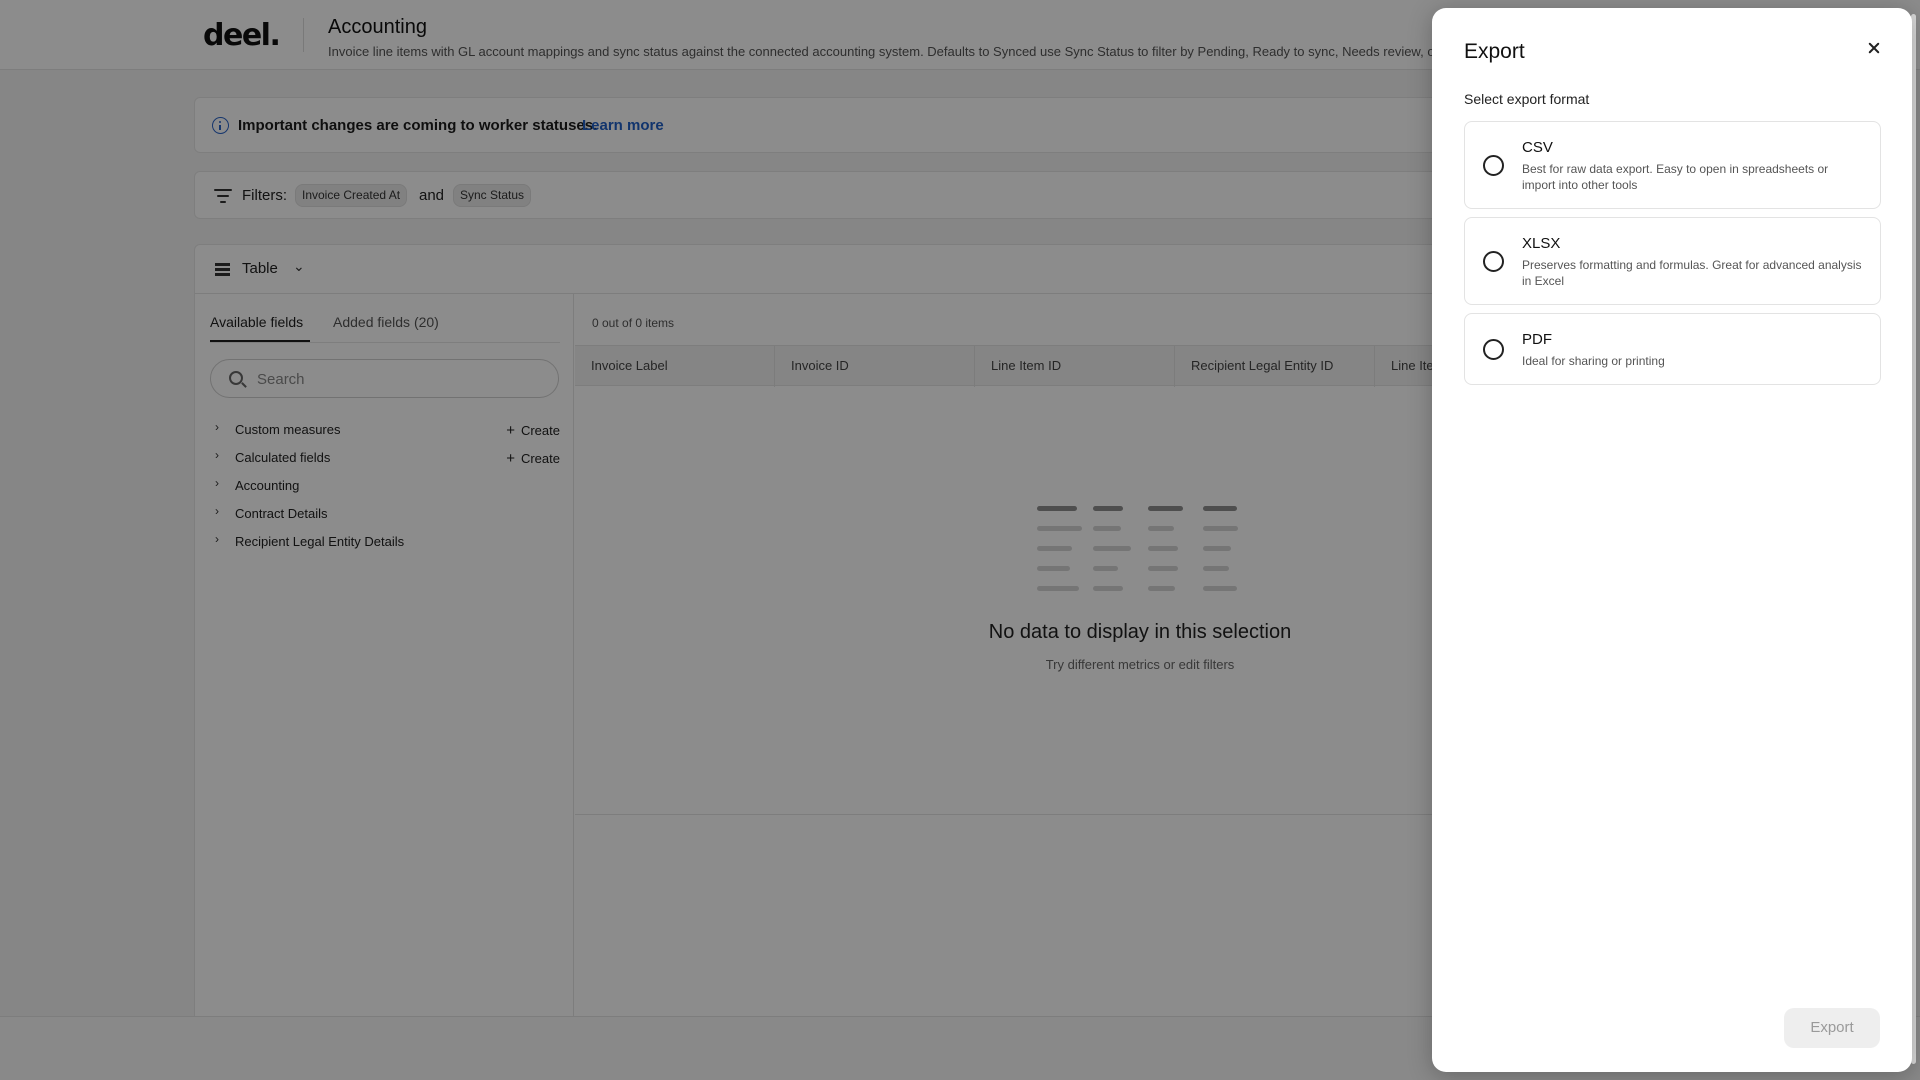 The height and width of the screenshot is (1080, 1920). I want to click on option-title: XLSX, so click(1541, 243).